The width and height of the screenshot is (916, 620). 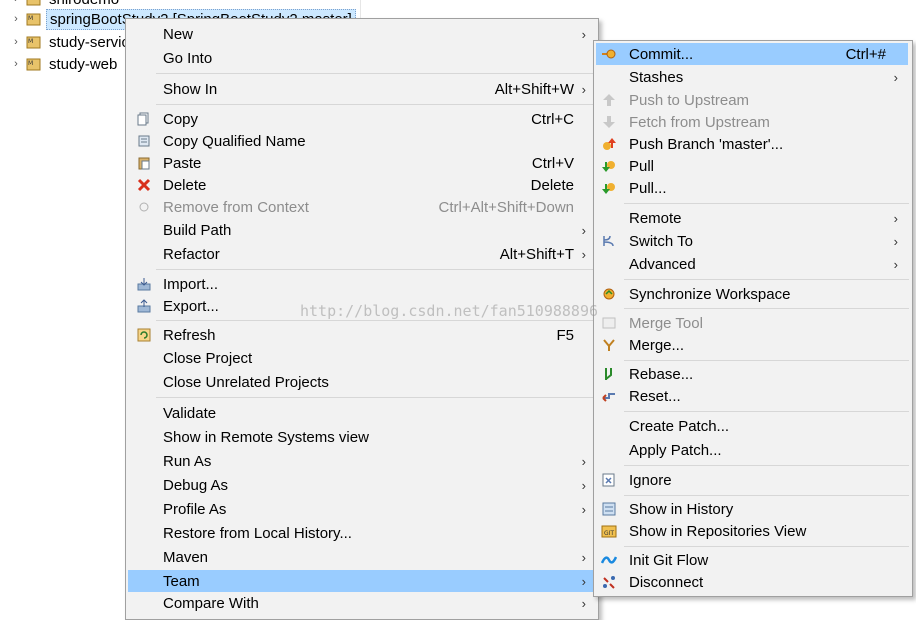 I want to click on team-stashes-menu-item: Stashes ›, so click(x=752, y=77).